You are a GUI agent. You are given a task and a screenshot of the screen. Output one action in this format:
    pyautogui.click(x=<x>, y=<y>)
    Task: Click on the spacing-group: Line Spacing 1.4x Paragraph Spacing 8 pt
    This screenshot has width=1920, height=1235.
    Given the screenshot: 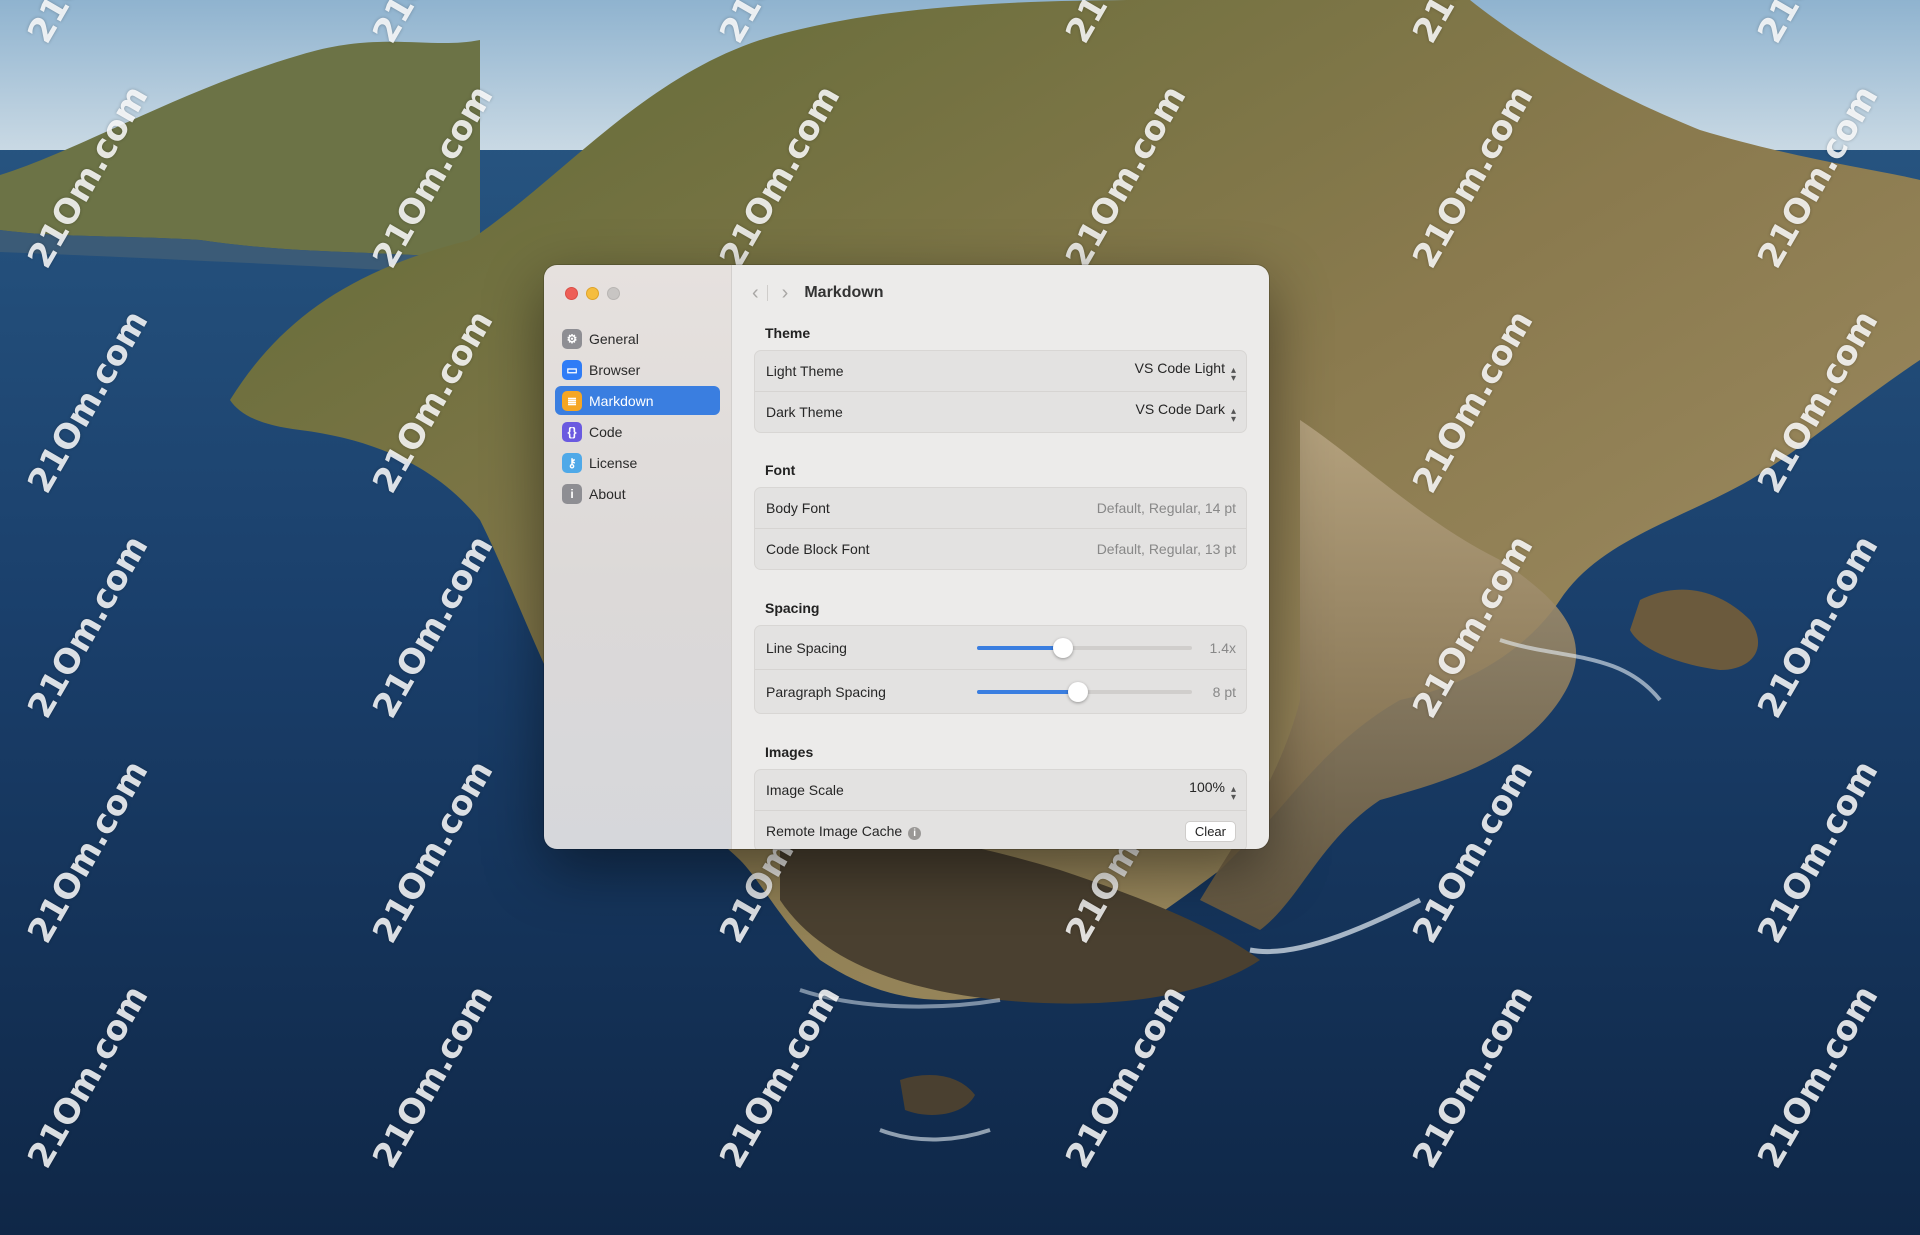 What is the action you would take?
    pyautogui.click(x=1000, y=669)
    